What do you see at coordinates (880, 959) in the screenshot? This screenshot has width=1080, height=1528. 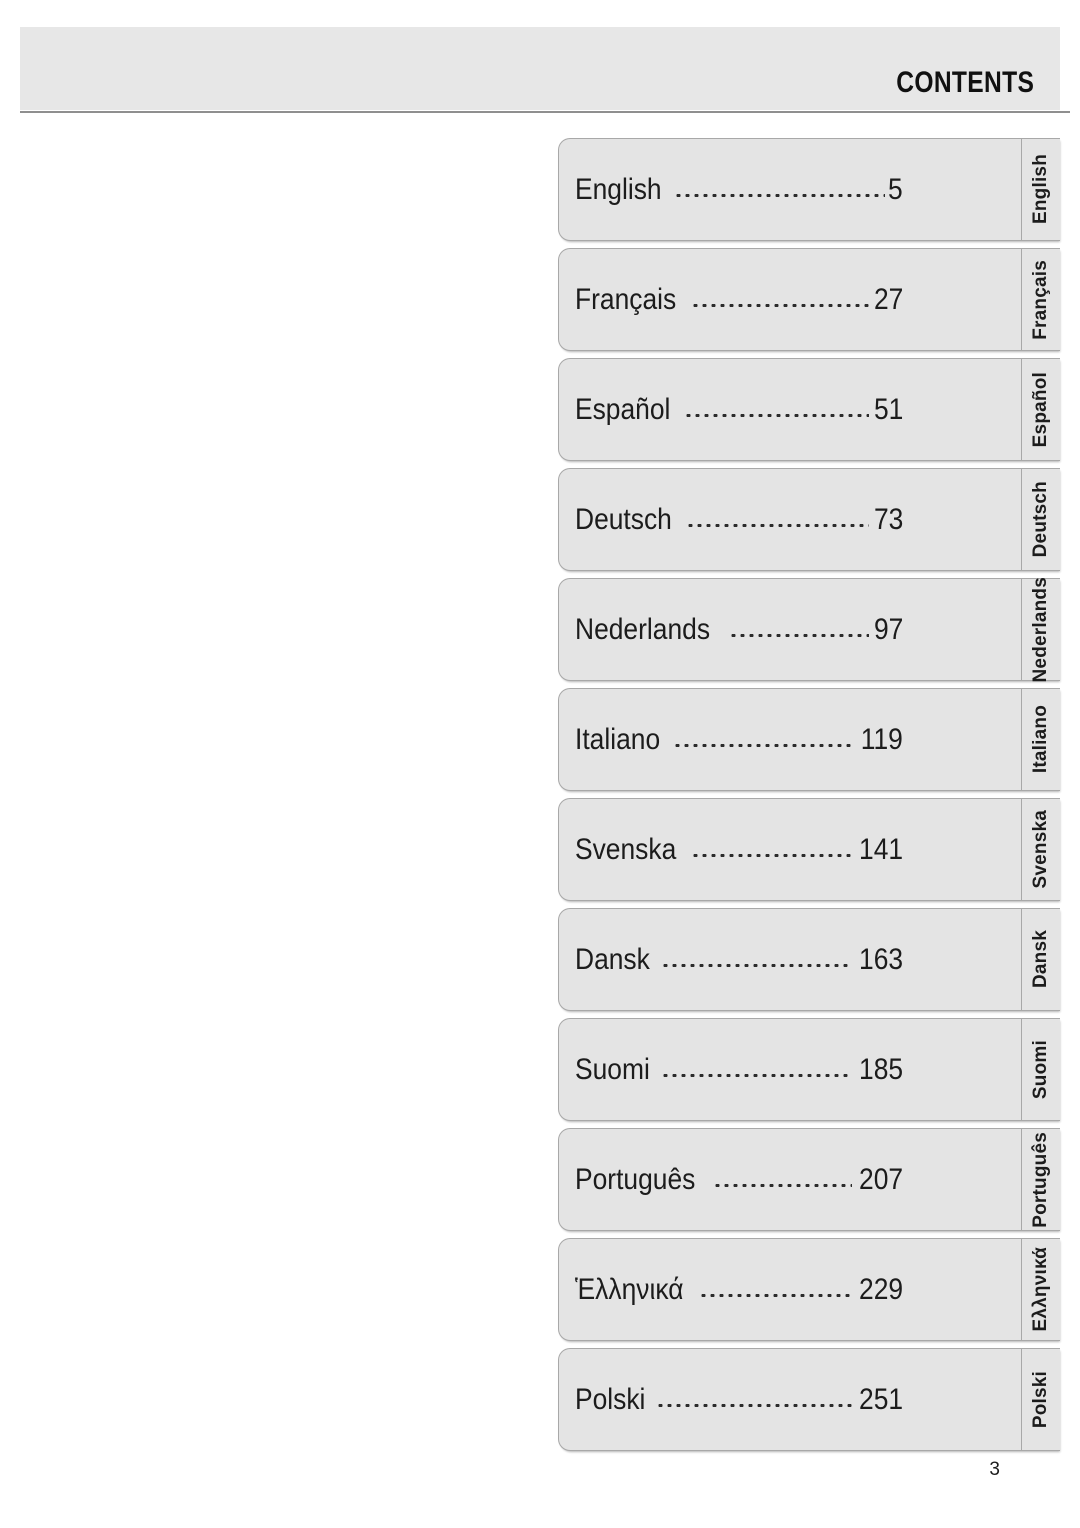 I see `toc-page-number: 163` at bounding box center [880, 959].